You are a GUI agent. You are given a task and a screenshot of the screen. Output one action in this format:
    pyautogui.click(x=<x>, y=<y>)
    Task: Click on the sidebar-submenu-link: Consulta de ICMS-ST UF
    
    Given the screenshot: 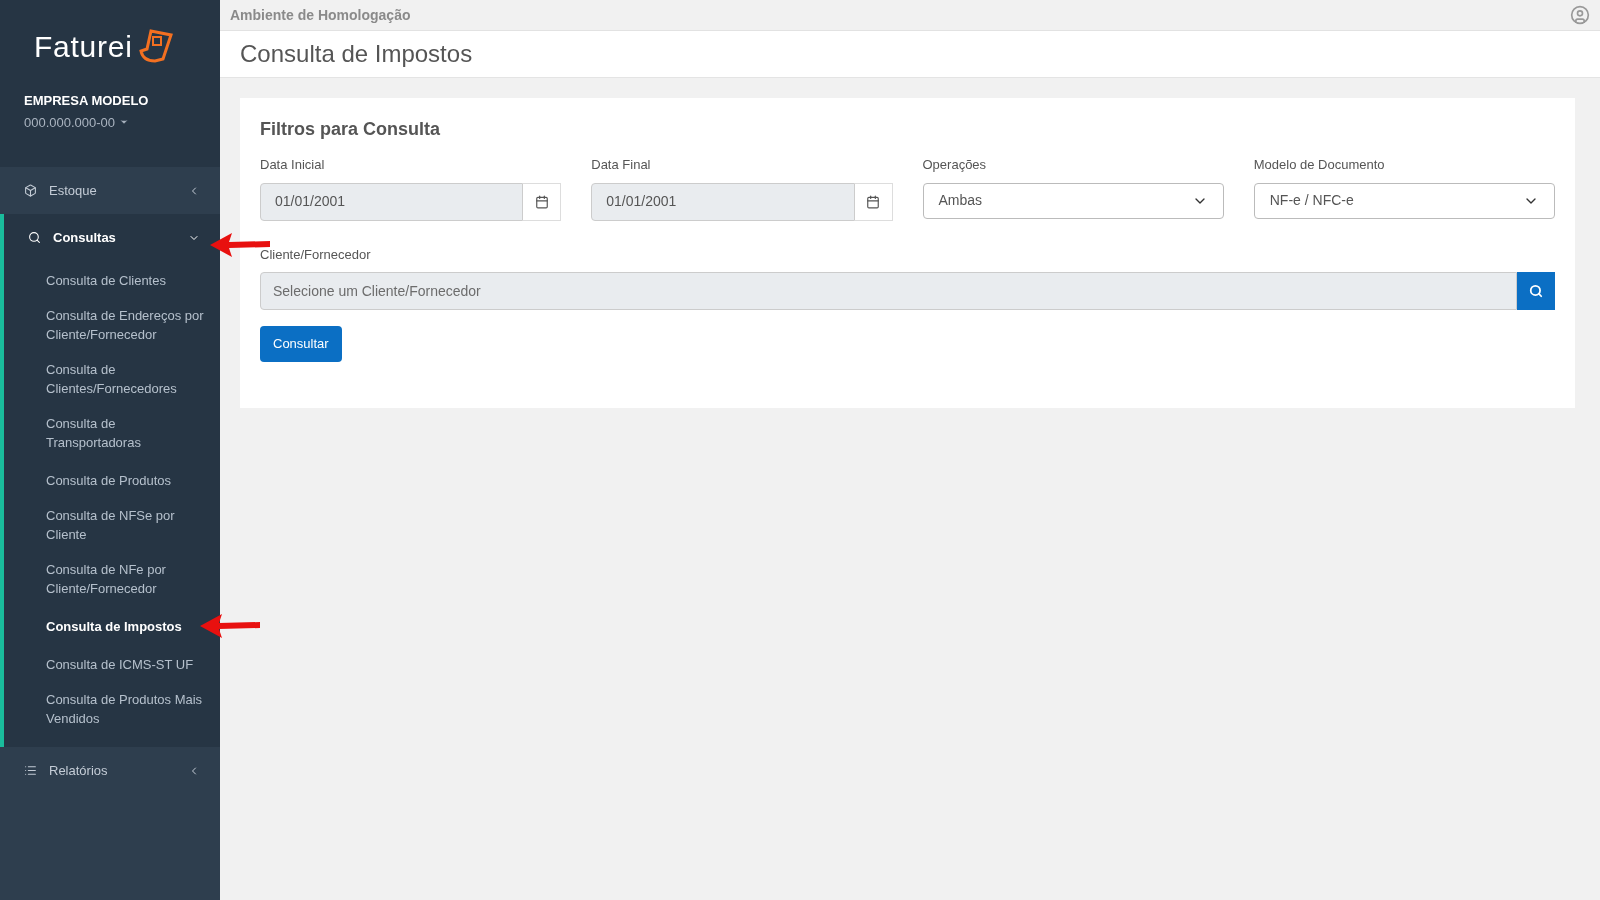 What is the action you would take?
    pyautogui.click(x=120, y=664)
    